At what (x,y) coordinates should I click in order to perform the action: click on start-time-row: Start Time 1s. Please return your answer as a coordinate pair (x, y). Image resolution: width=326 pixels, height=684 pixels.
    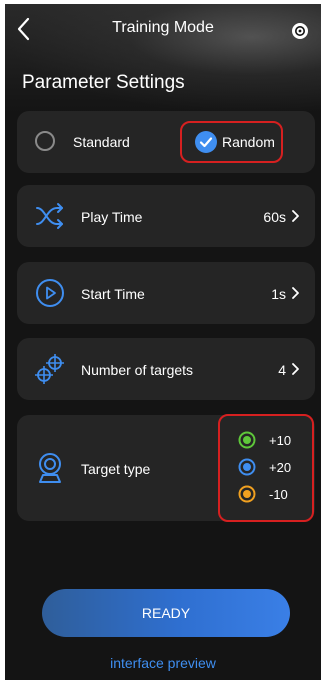
    Looking at the image, I should click on (166, 293).